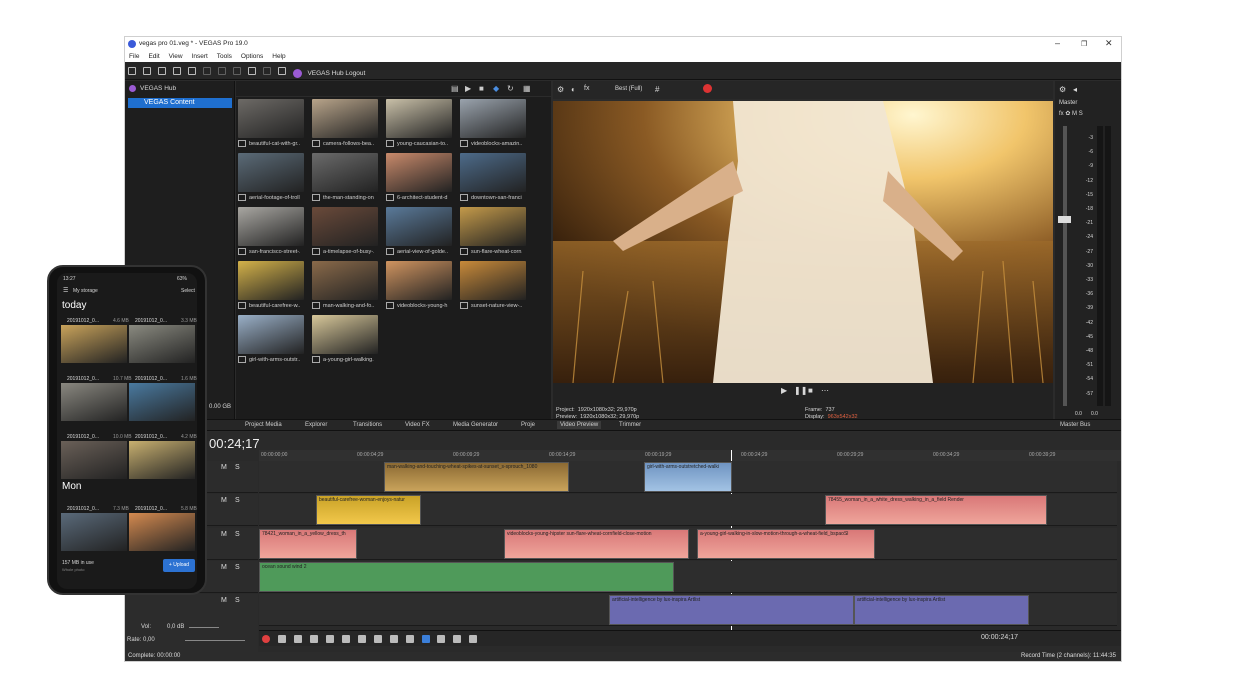 Image resolution: width=1245 pixels, height=700 pixels. What do you see at coordinates (707, 88) in the screenshot?
I see `record-icon` at bounding box center [707, 88].